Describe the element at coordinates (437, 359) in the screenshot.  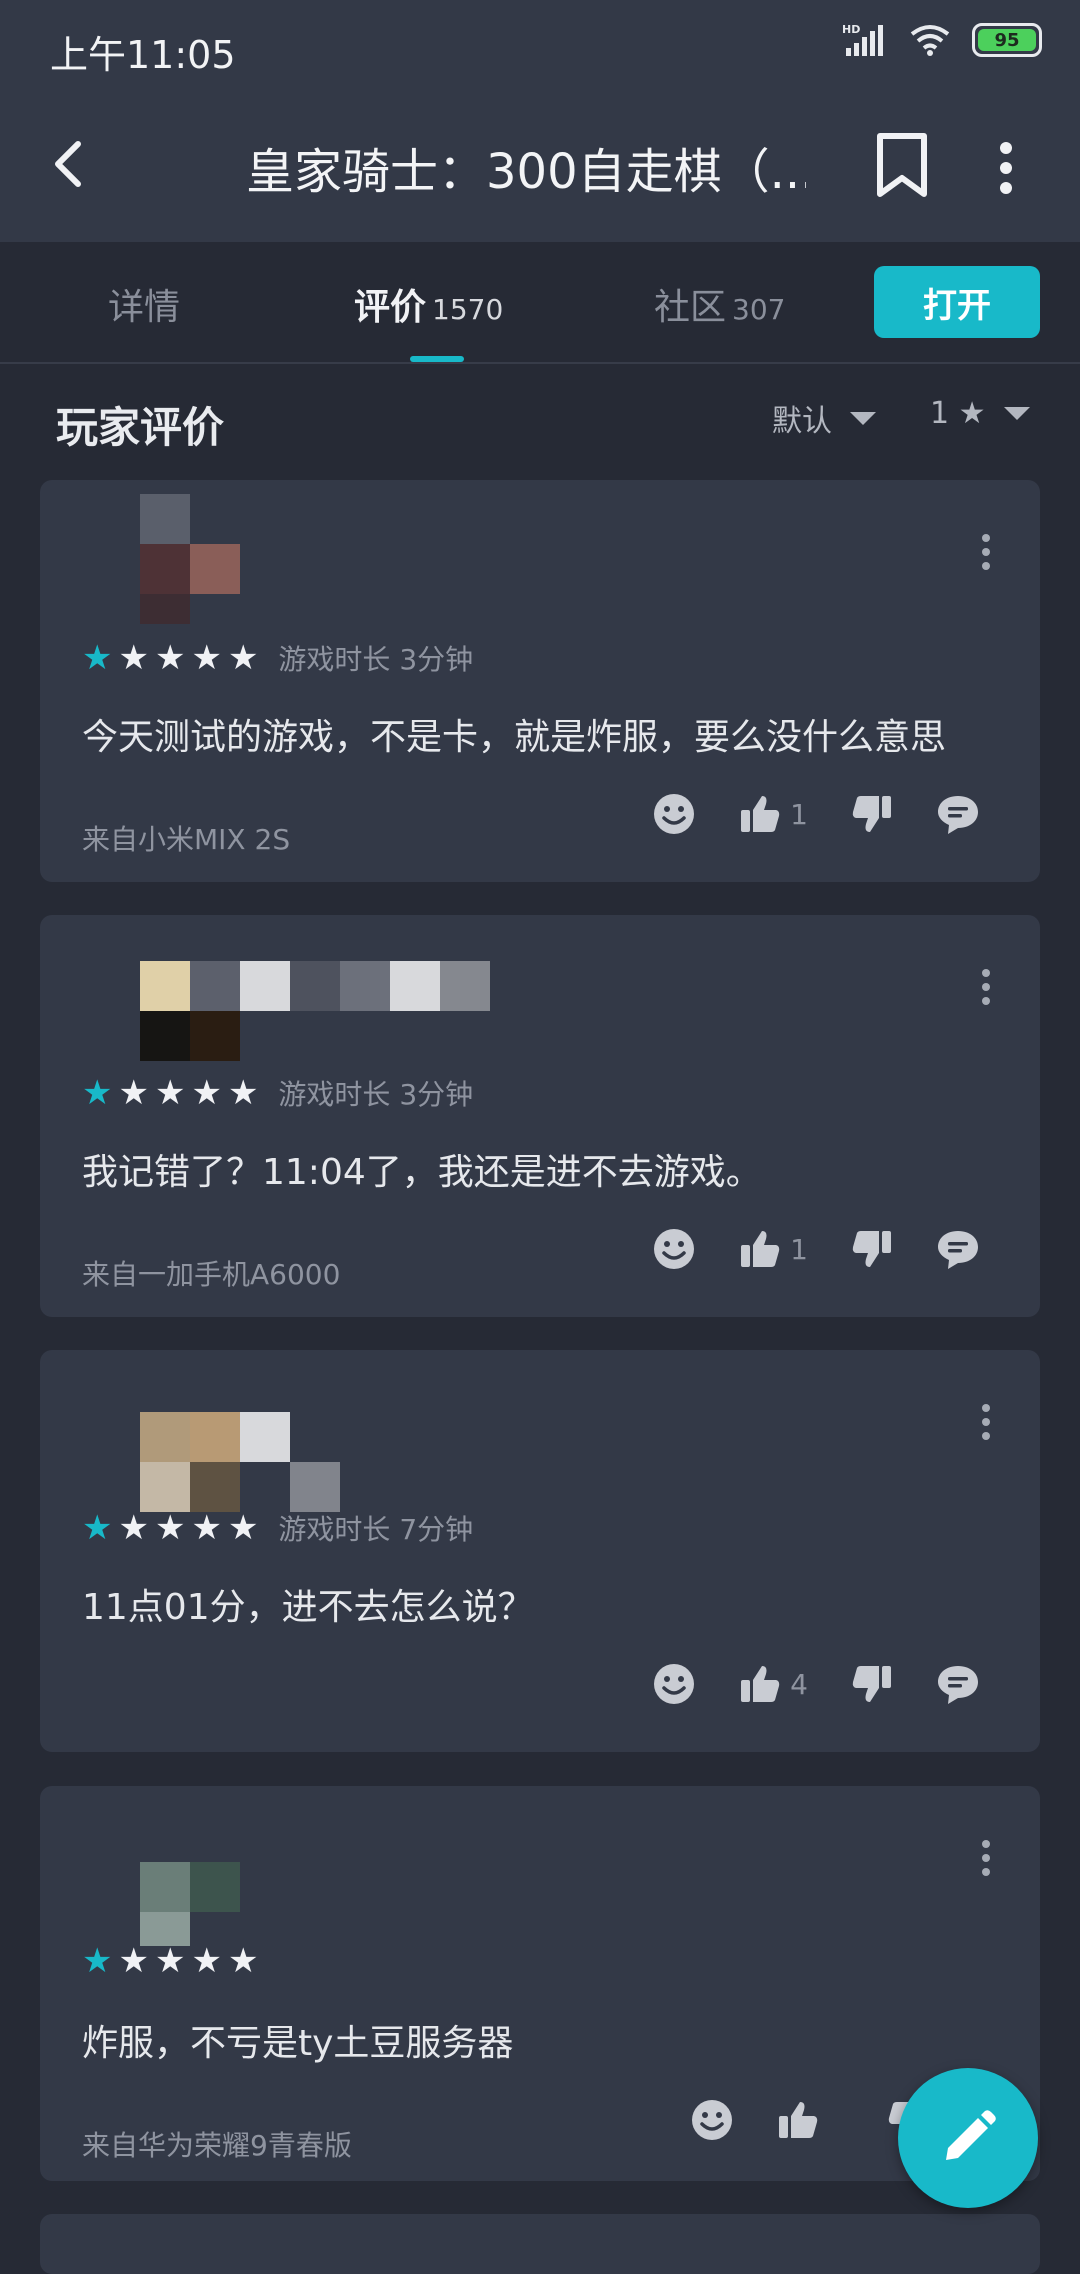
I see `tab-indicator` at that location.